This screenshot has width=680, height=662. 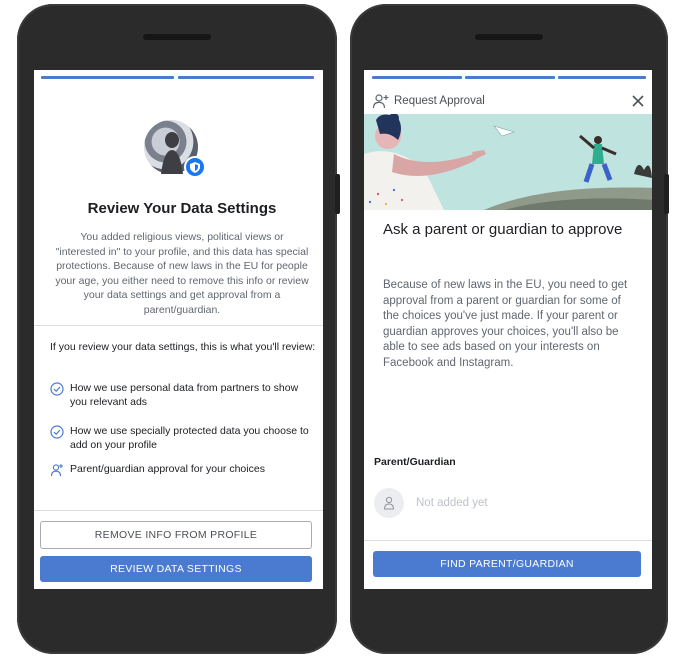 I want to click on review-data-settings-button: REVIEW DATA SETTINGS, so click(x=176, y=569).